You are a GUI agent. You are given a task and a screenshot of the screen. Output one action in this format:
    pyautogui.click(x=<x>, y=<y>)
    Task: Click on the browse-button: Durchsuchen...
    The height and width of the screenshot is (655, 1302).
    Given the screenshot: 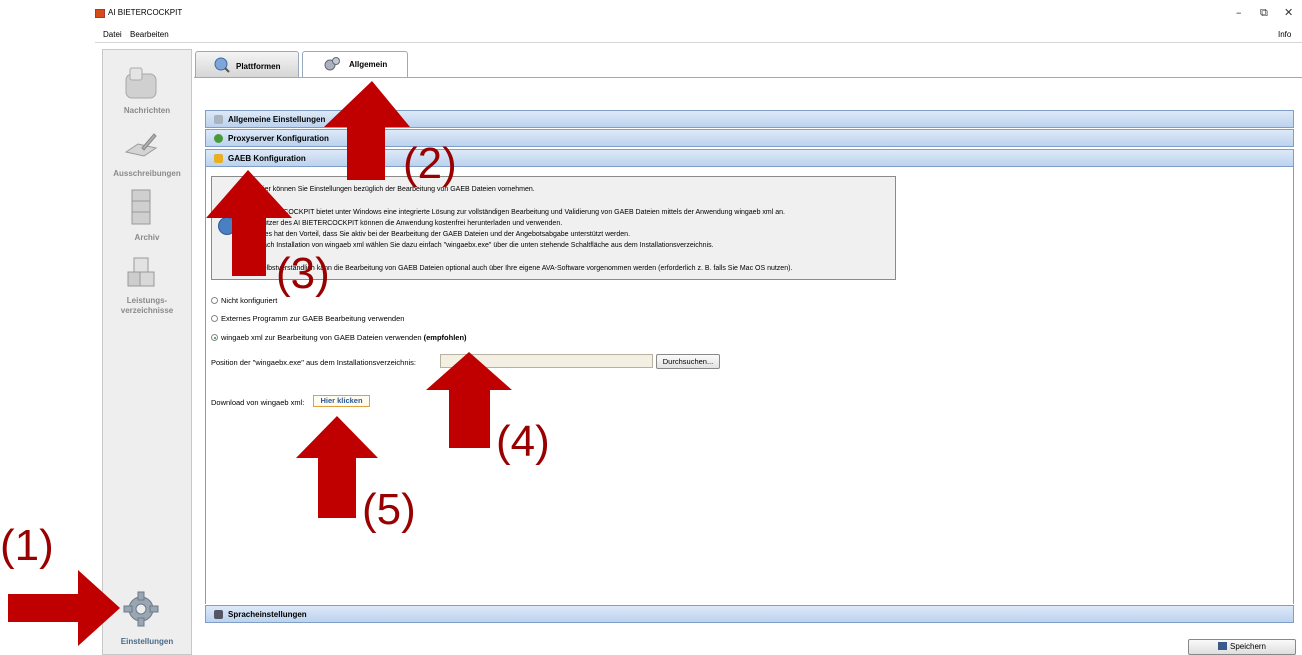 What is the action you would take?
    pyautogui.click(x=688, y=361)
    